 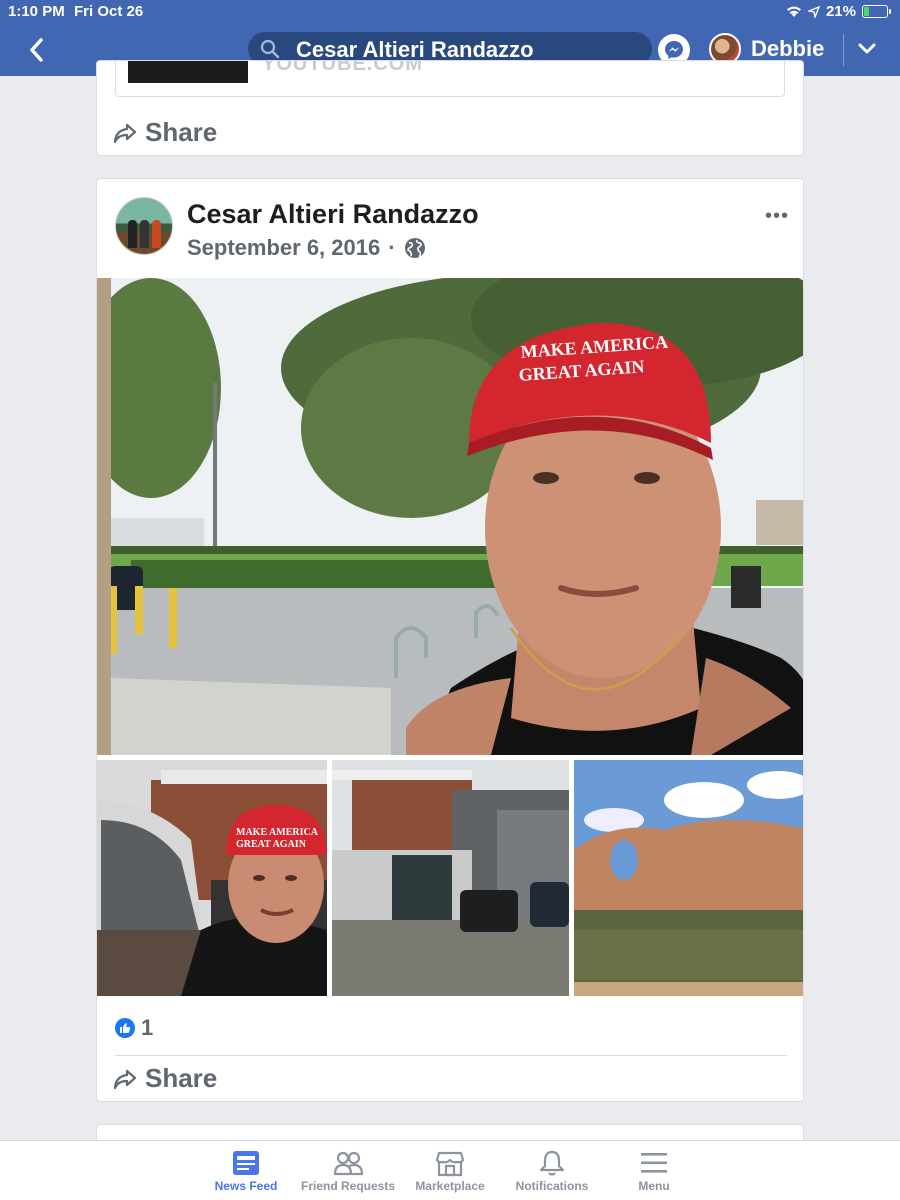 What do you see at coordinates (144, 226) in the screenshot?
I see `author-avatar` at bounding box center [144, 226].